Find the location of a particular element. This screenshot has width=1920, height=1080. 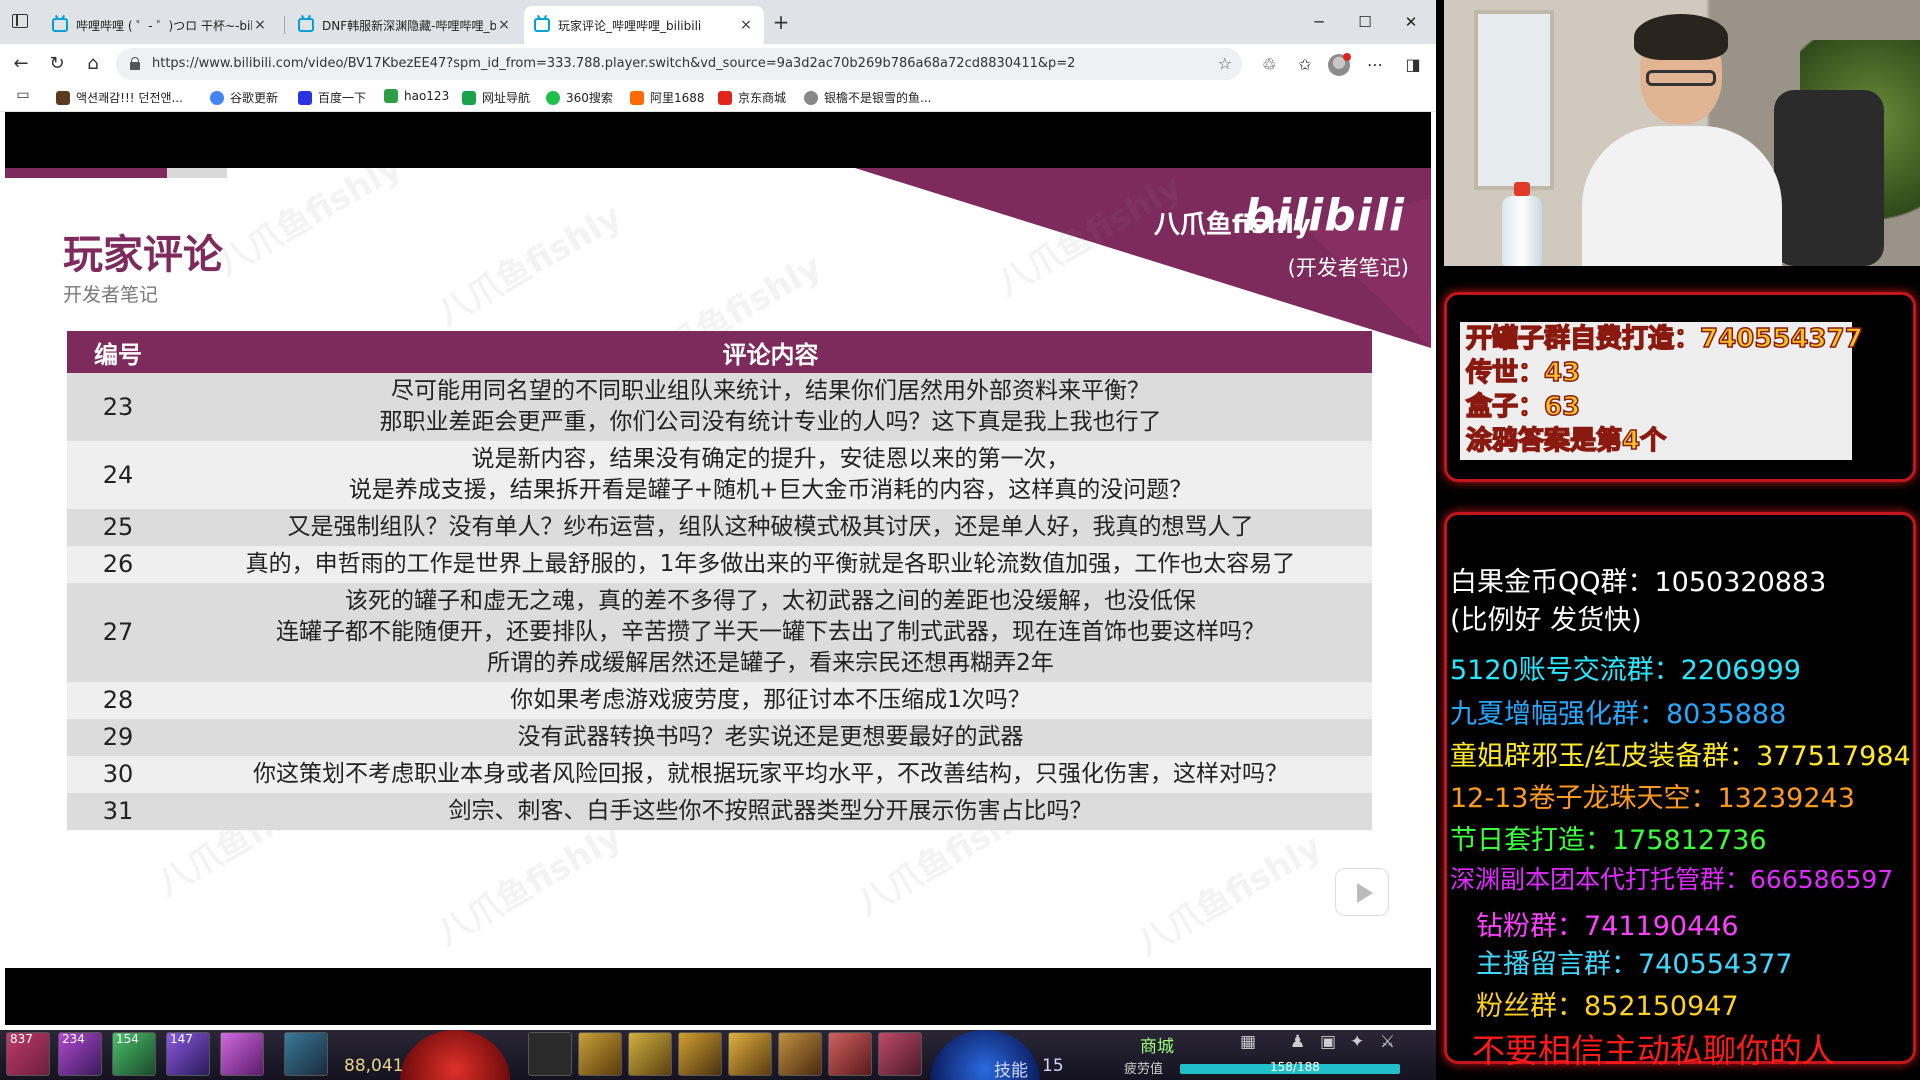

bookmarks-folder-icon: ▭ is located at coordinates (23, 95).